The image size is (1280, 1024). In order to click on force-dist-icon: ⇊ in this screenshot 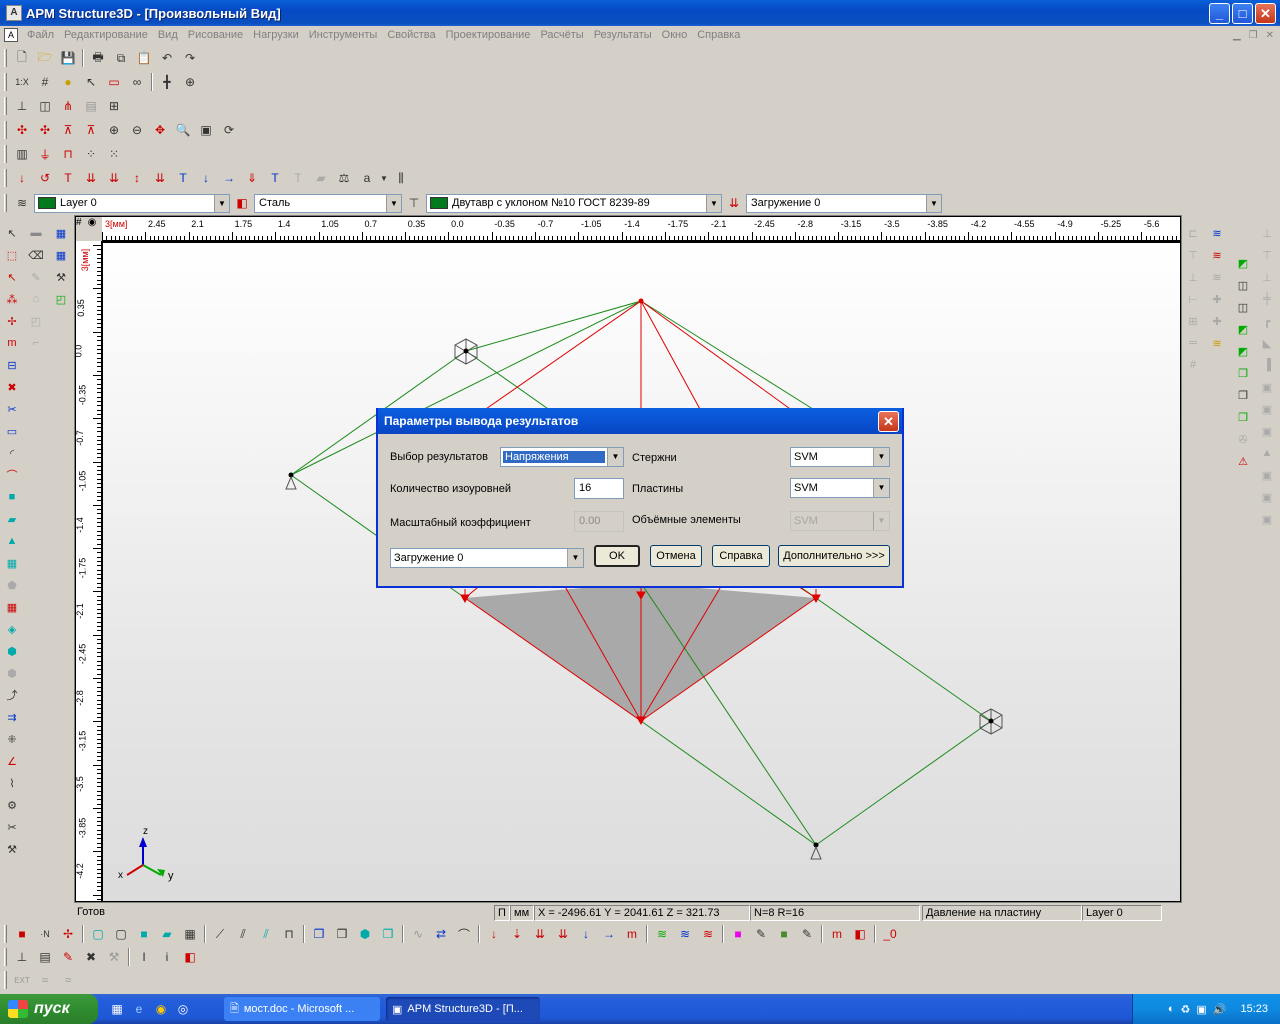, I will do `click(563, 934)`.